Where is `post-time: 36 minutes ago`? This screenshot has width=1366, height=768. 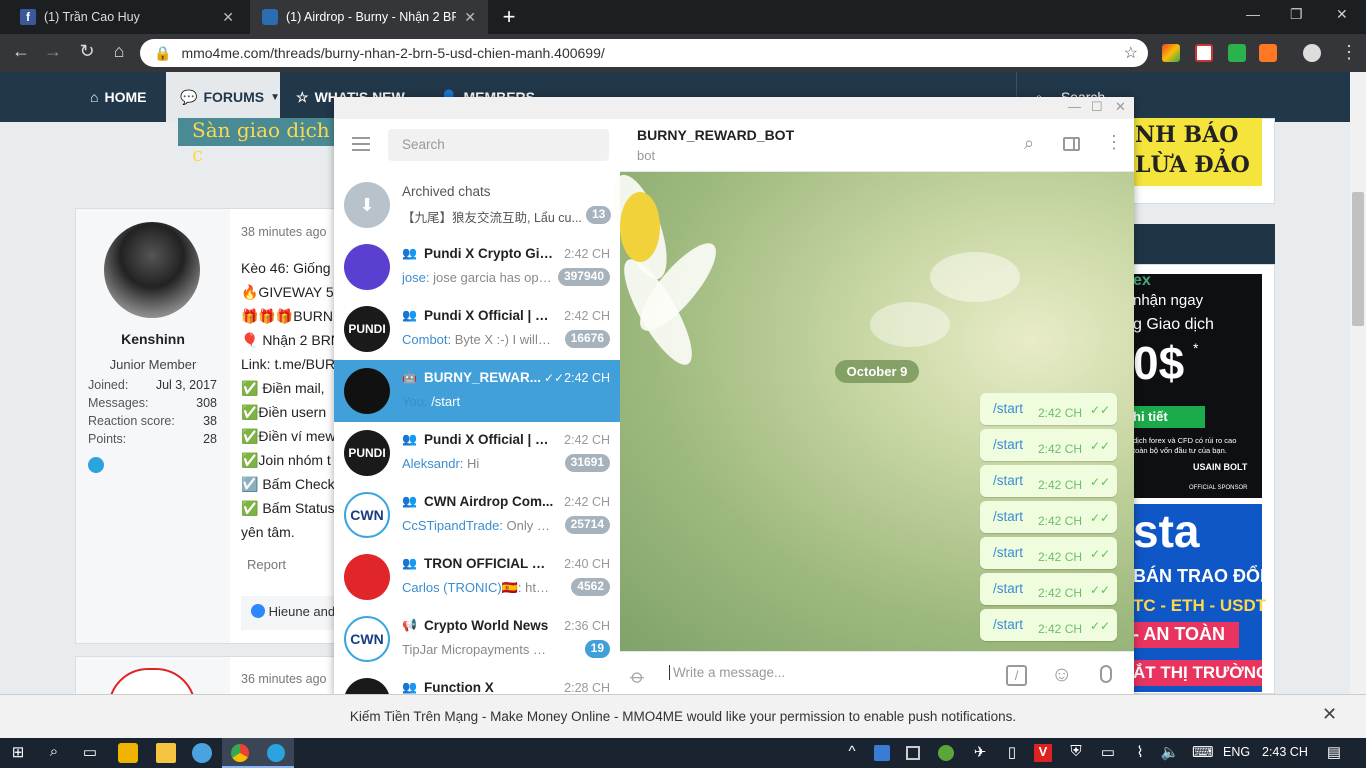
post-time: 36 minutes ago is located at coordinates (283, 679).